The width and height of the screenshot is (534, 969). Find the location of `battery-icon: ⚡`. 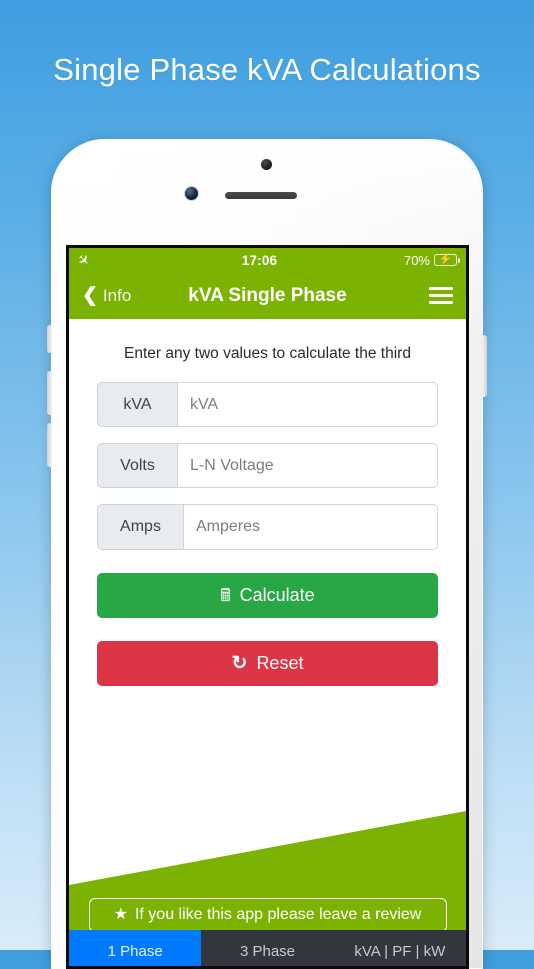

battery-icon: ⚡ is located at coordinates (447, 259).